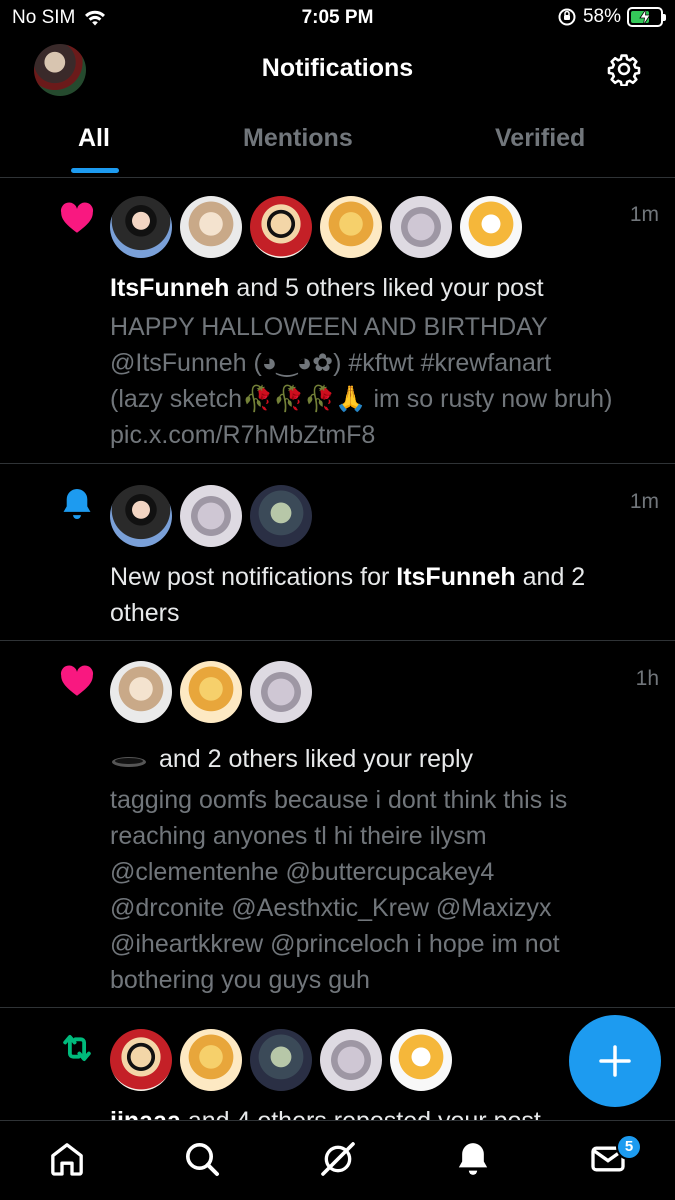  What do you see at coordinates (298, 138) in the screenshot?
I see `tab-mentions: Mentions` at bounding box center [298, 138].